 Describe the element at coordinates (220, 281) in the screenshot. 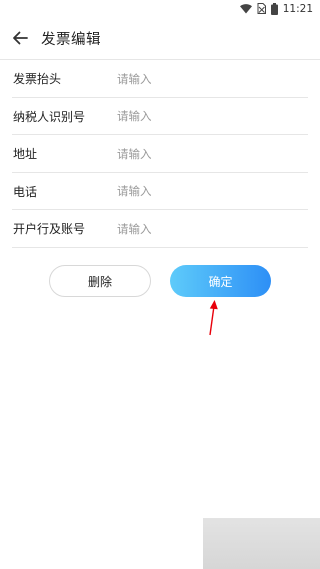

I see `confirm-button: 确定` at that location.